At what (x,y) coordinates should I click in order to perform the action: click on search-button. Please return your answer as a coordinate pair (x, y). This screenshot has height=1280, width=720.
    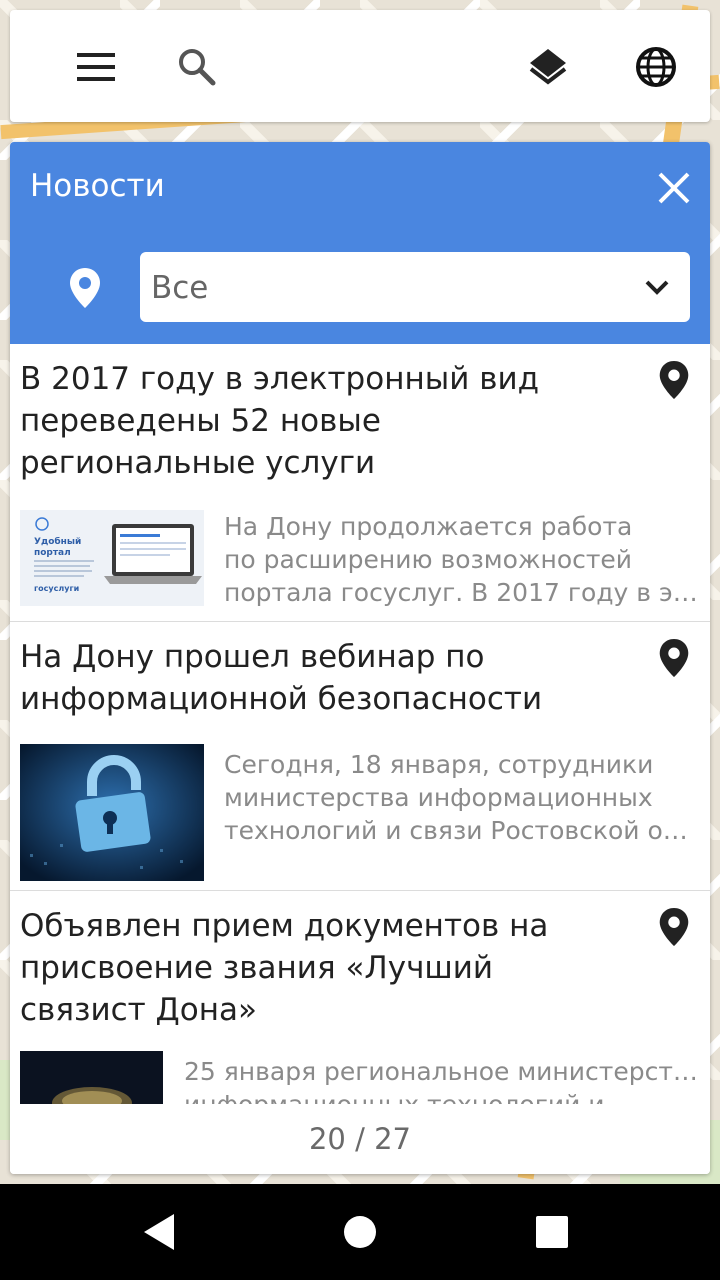
    Looking at the image, I should click on (197, 67).